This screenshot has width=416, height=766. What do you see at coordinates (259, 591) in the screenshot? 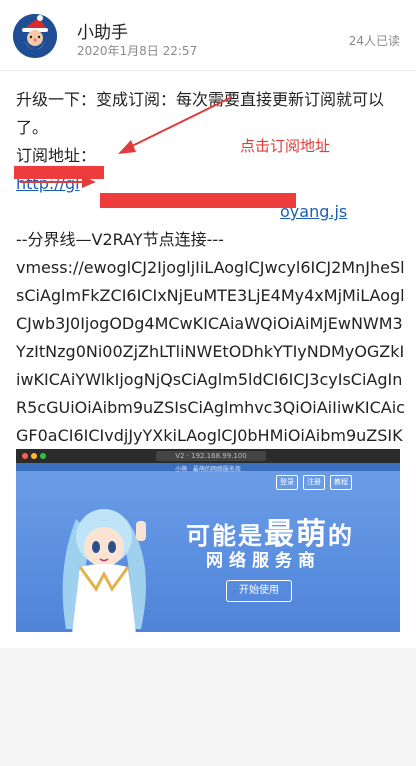
I see `site-start-button: 开始使用` at bounding box center [259, 591].